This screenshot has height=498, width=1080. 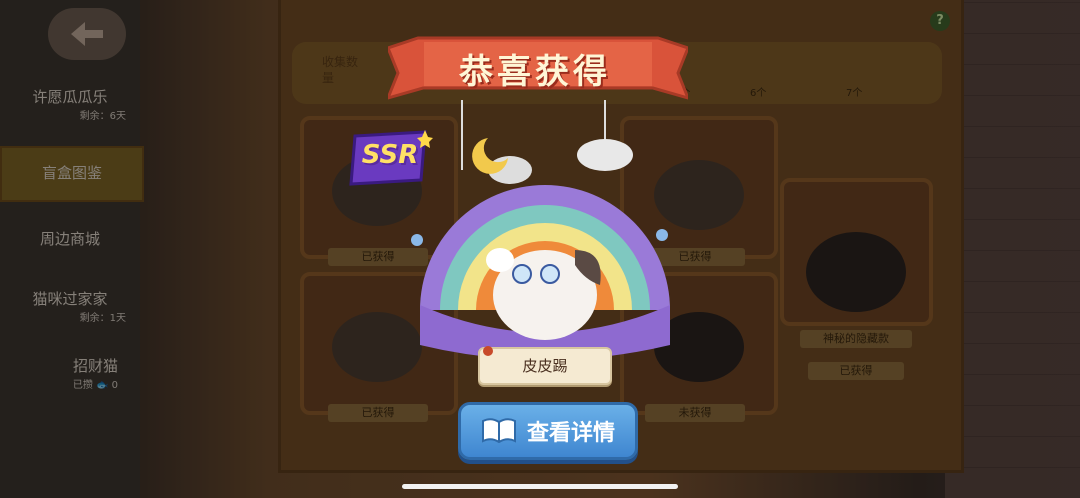 I want to click on book-icon, so click(x=498, y=431).